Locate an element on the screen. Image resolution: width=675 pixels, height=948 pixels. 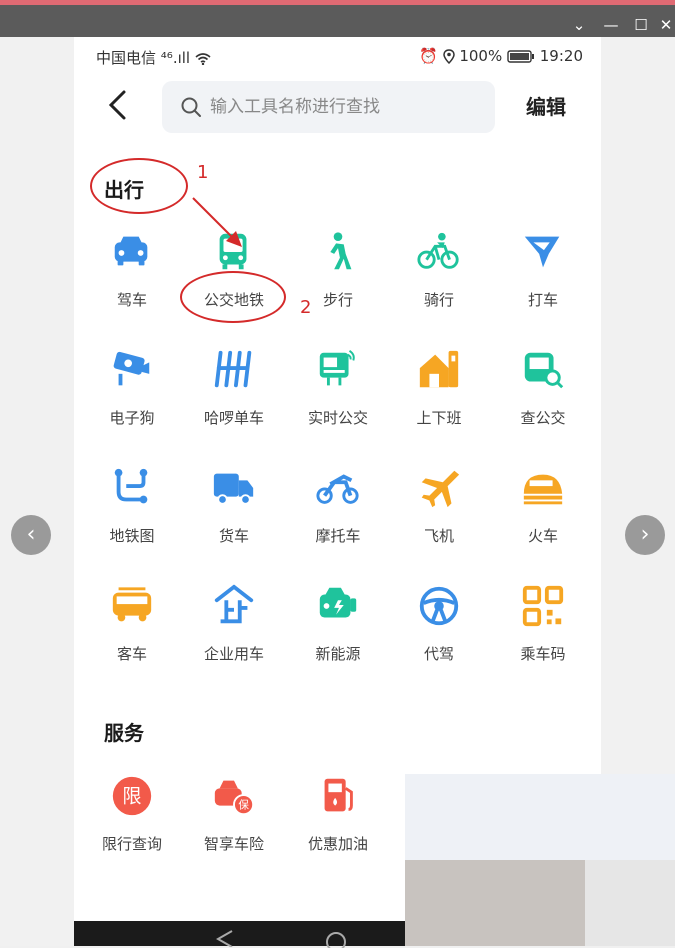
tool-label: 优惠加油 is located at coordinates (337, 844).